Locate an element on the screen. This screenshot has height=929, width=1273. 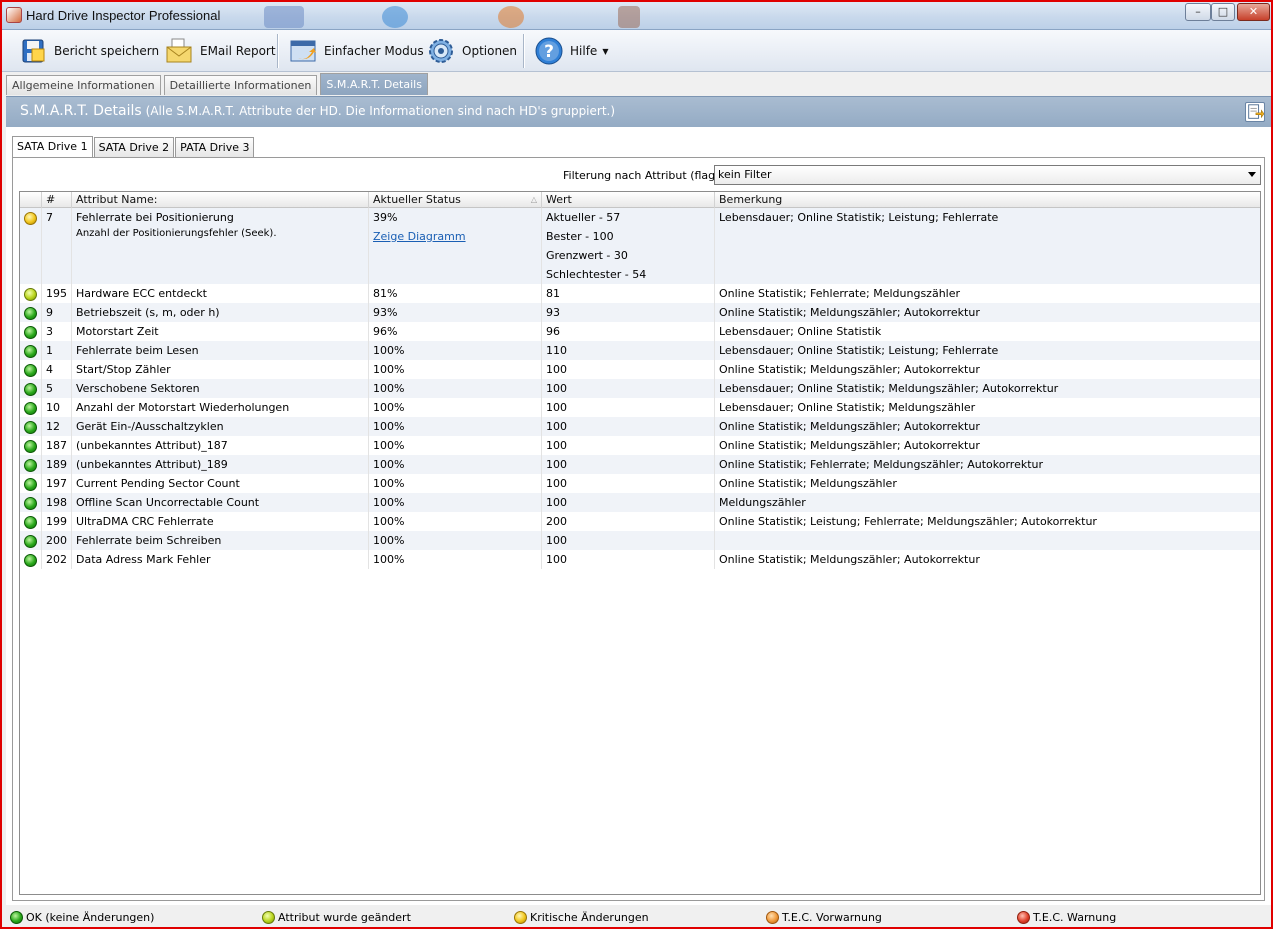
row-value: 81 is located at coordinates (628, 293).